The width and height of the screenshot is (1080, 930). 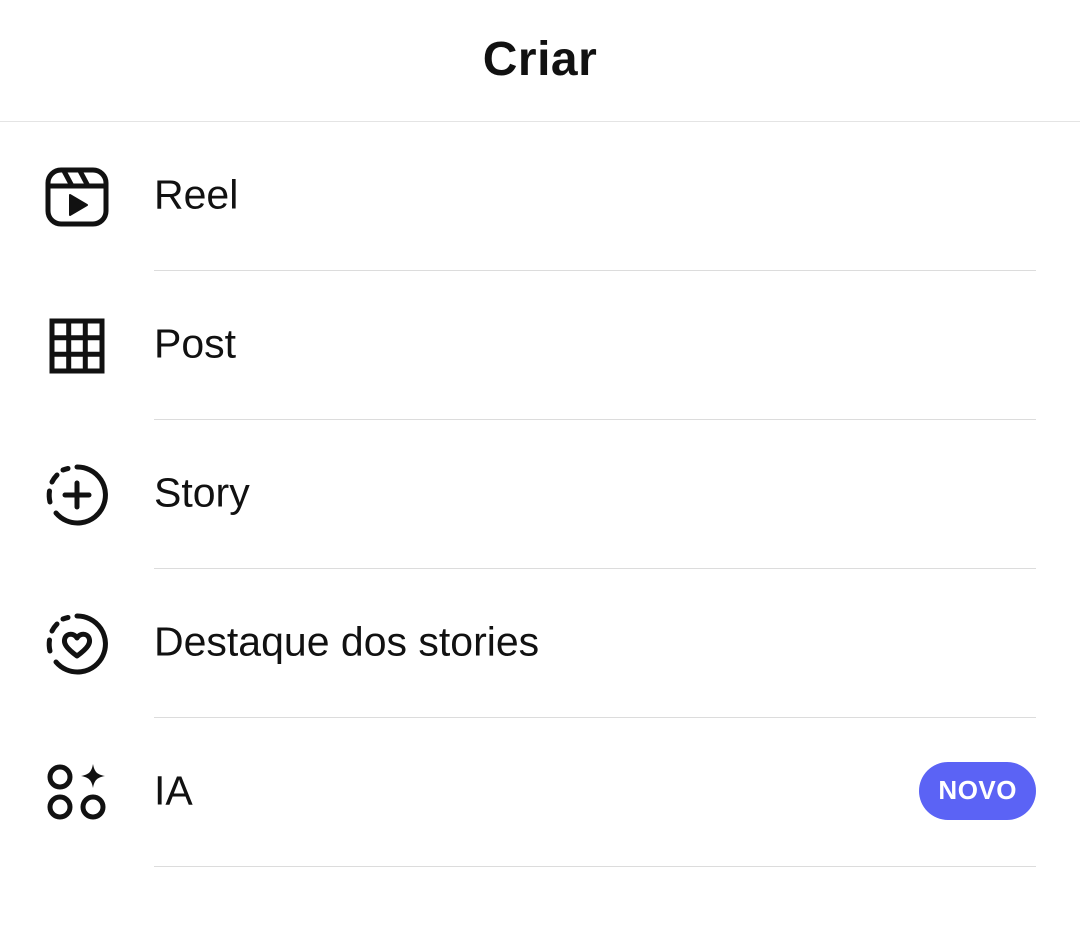 I want to click on ai-sparkle-icon, so click(x=77, y=793).